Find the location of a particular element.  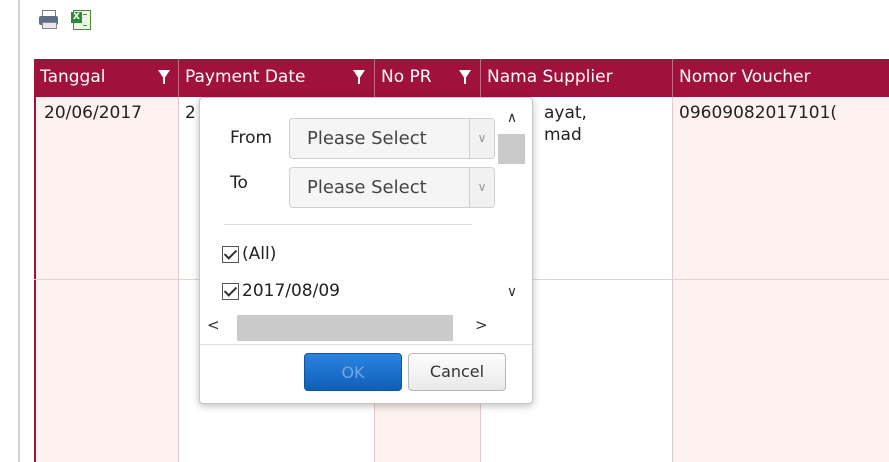

ok-button: OK is located at coordinates (353, 372).